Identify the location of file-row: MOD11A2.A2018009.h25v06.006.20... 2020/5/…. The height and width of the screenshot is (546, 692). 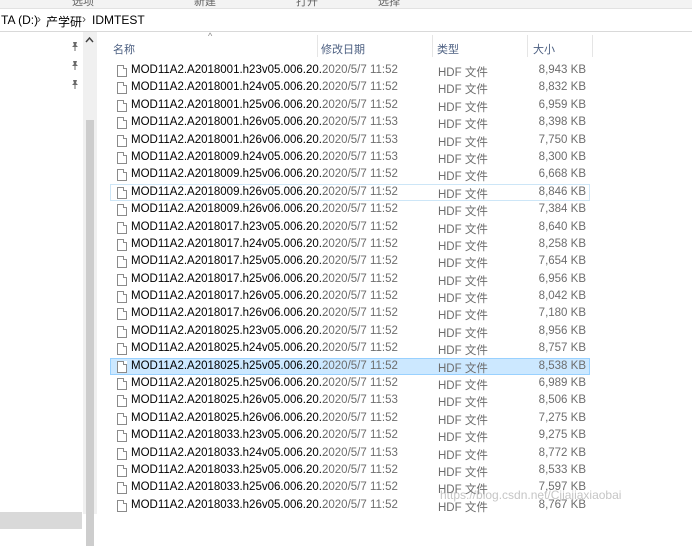
(350, 174).